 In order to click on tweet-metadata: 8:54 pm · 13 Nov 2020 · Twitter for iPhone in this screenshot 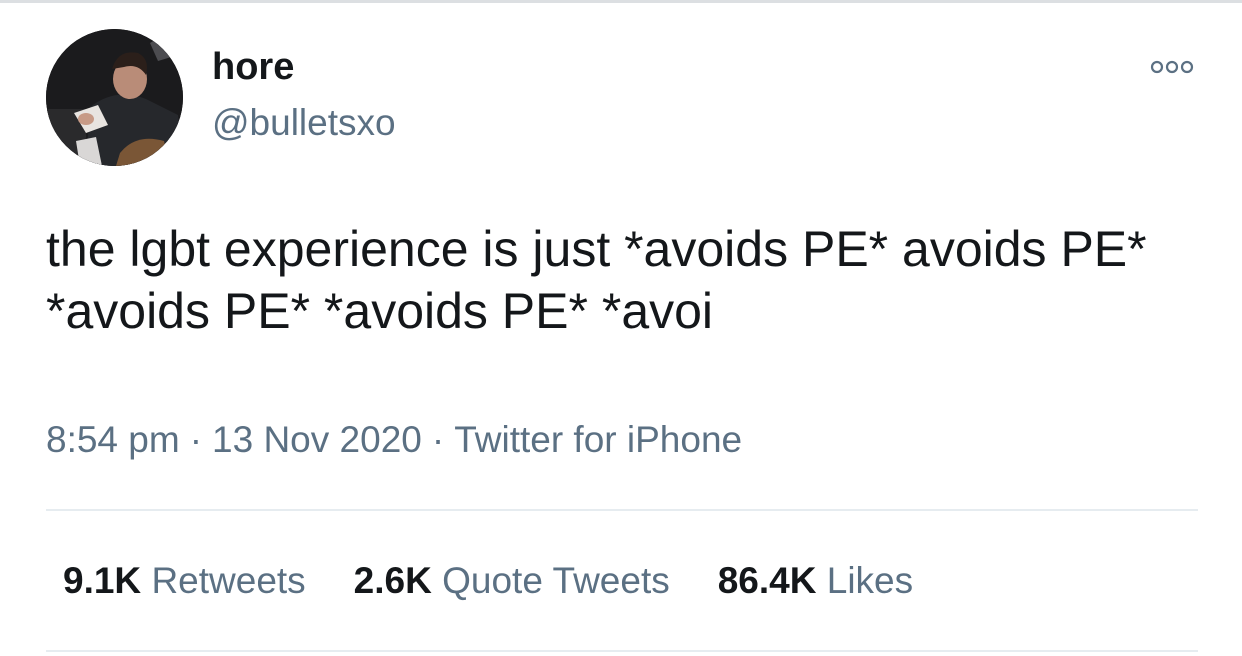, I will do `click(394, 440)`.